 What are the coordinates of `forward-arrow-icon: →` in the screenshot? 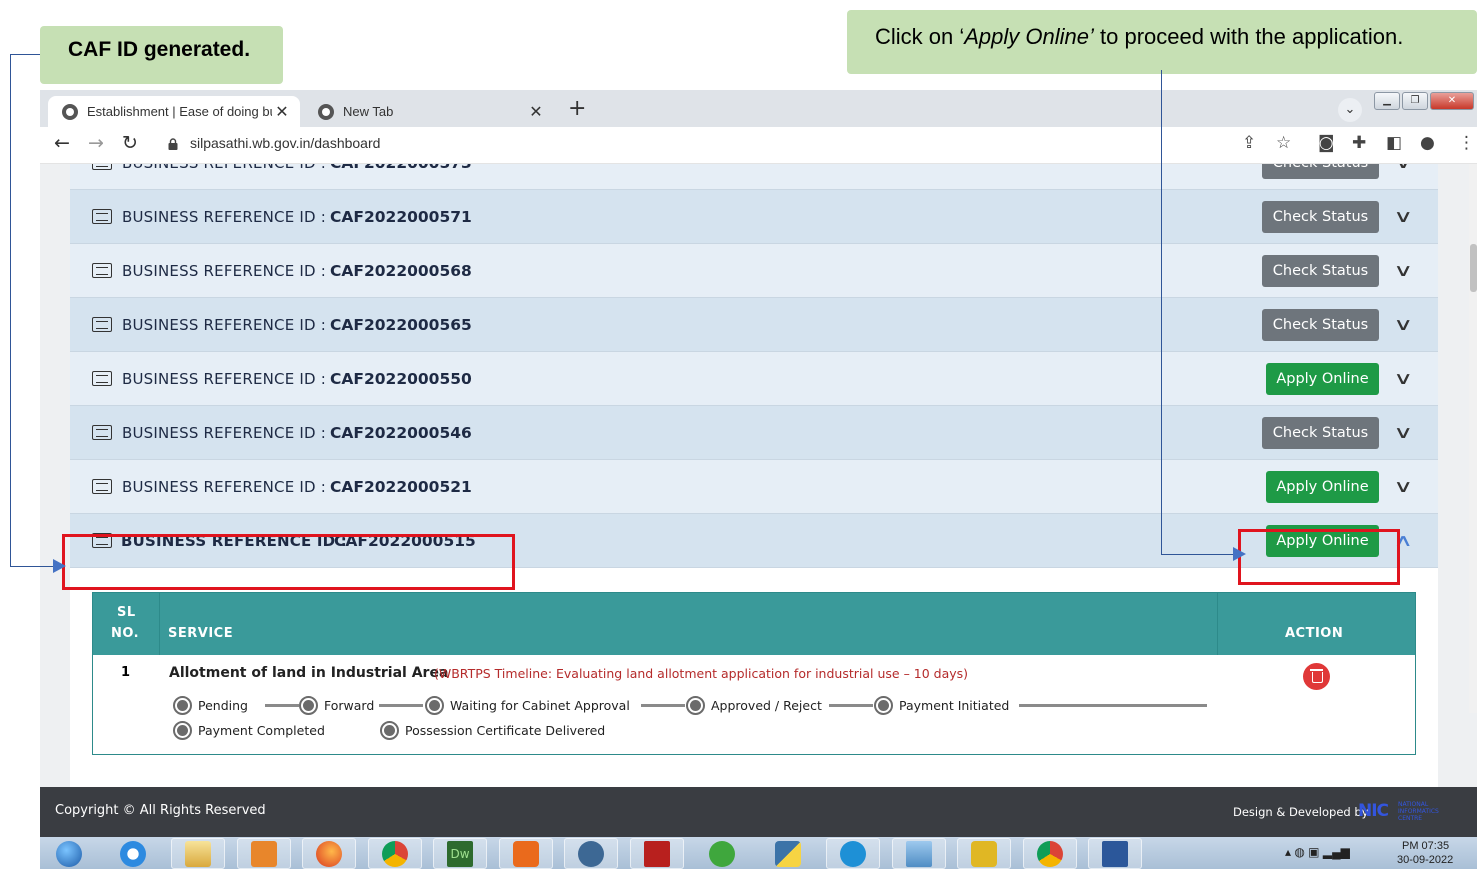 It's located at (96, 143).